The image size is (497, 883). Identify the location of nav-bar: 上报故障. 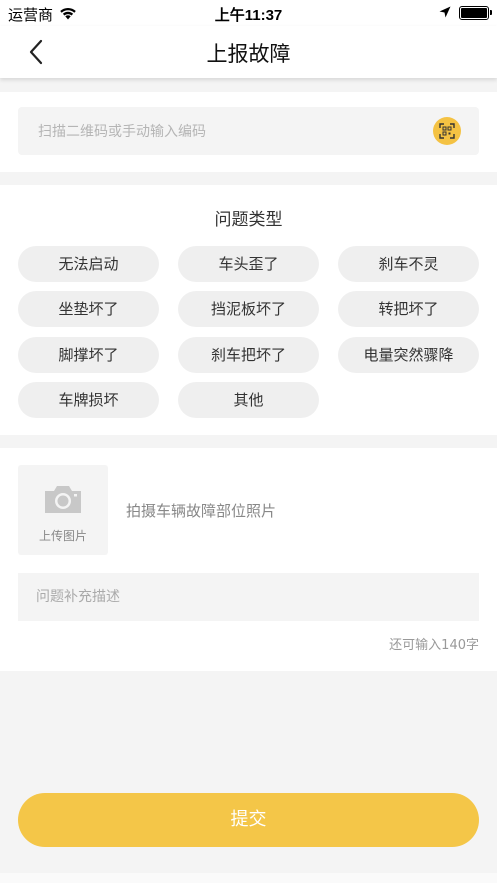
(248, 52).